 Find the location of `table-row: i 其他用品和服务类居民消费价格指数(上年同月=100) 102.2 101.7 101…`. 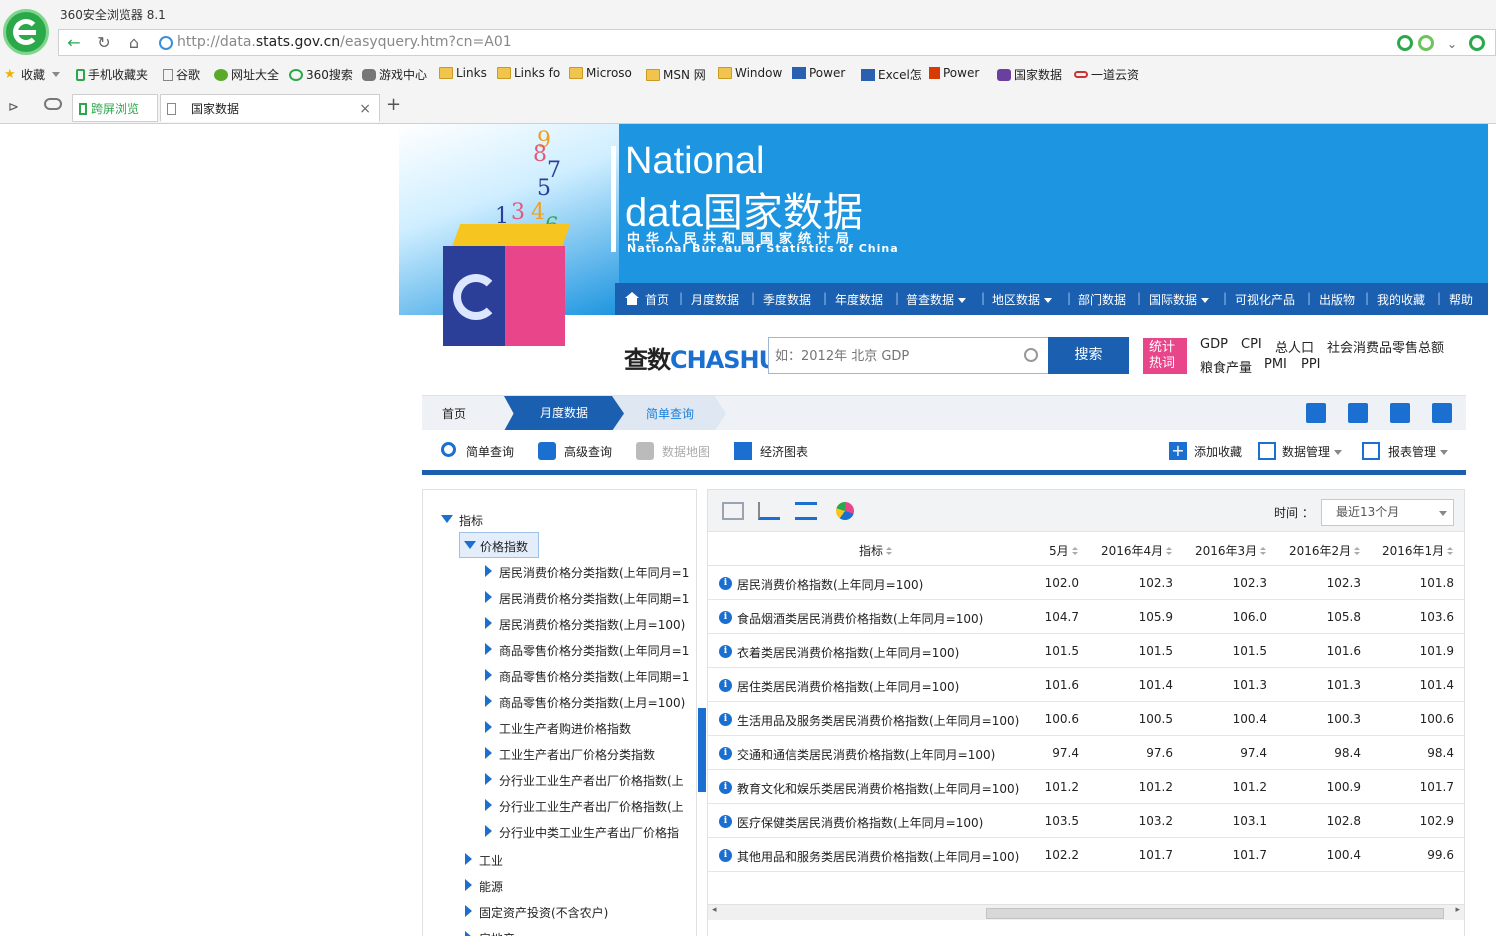

table-row: i 其他用品和服务类居民消费价格指数(上年同月=100) 102.2 101.7 101… is located at coordinates (1086, 855).